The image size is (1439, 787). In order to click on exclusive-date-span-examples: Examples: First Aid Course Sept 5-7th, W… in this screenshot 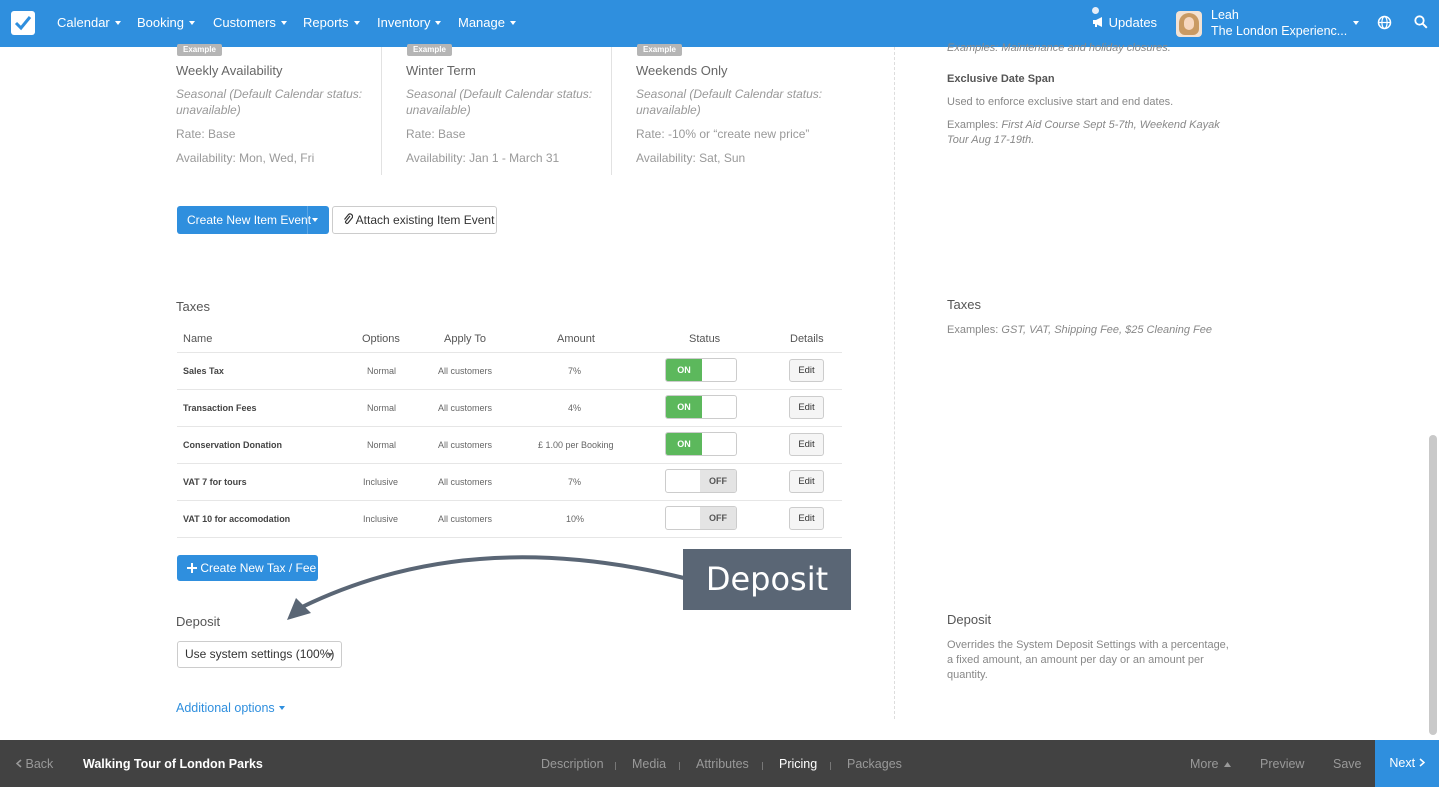, I will do `click(1092, 133)`.